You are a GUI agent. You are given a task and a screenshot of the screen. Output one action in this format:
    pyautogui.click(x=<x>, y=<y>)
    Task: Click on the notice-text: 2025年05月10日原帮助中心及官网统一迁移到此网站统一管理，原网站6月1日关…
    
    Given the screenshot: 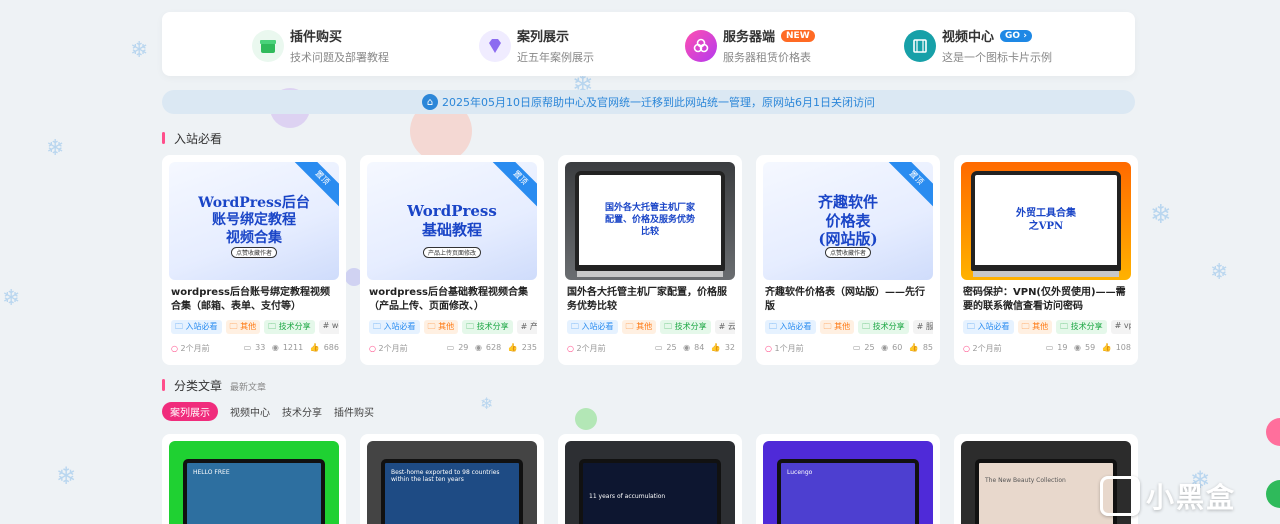 What is the action you would take?
    pyautogui.click(x=658, y=102)
    